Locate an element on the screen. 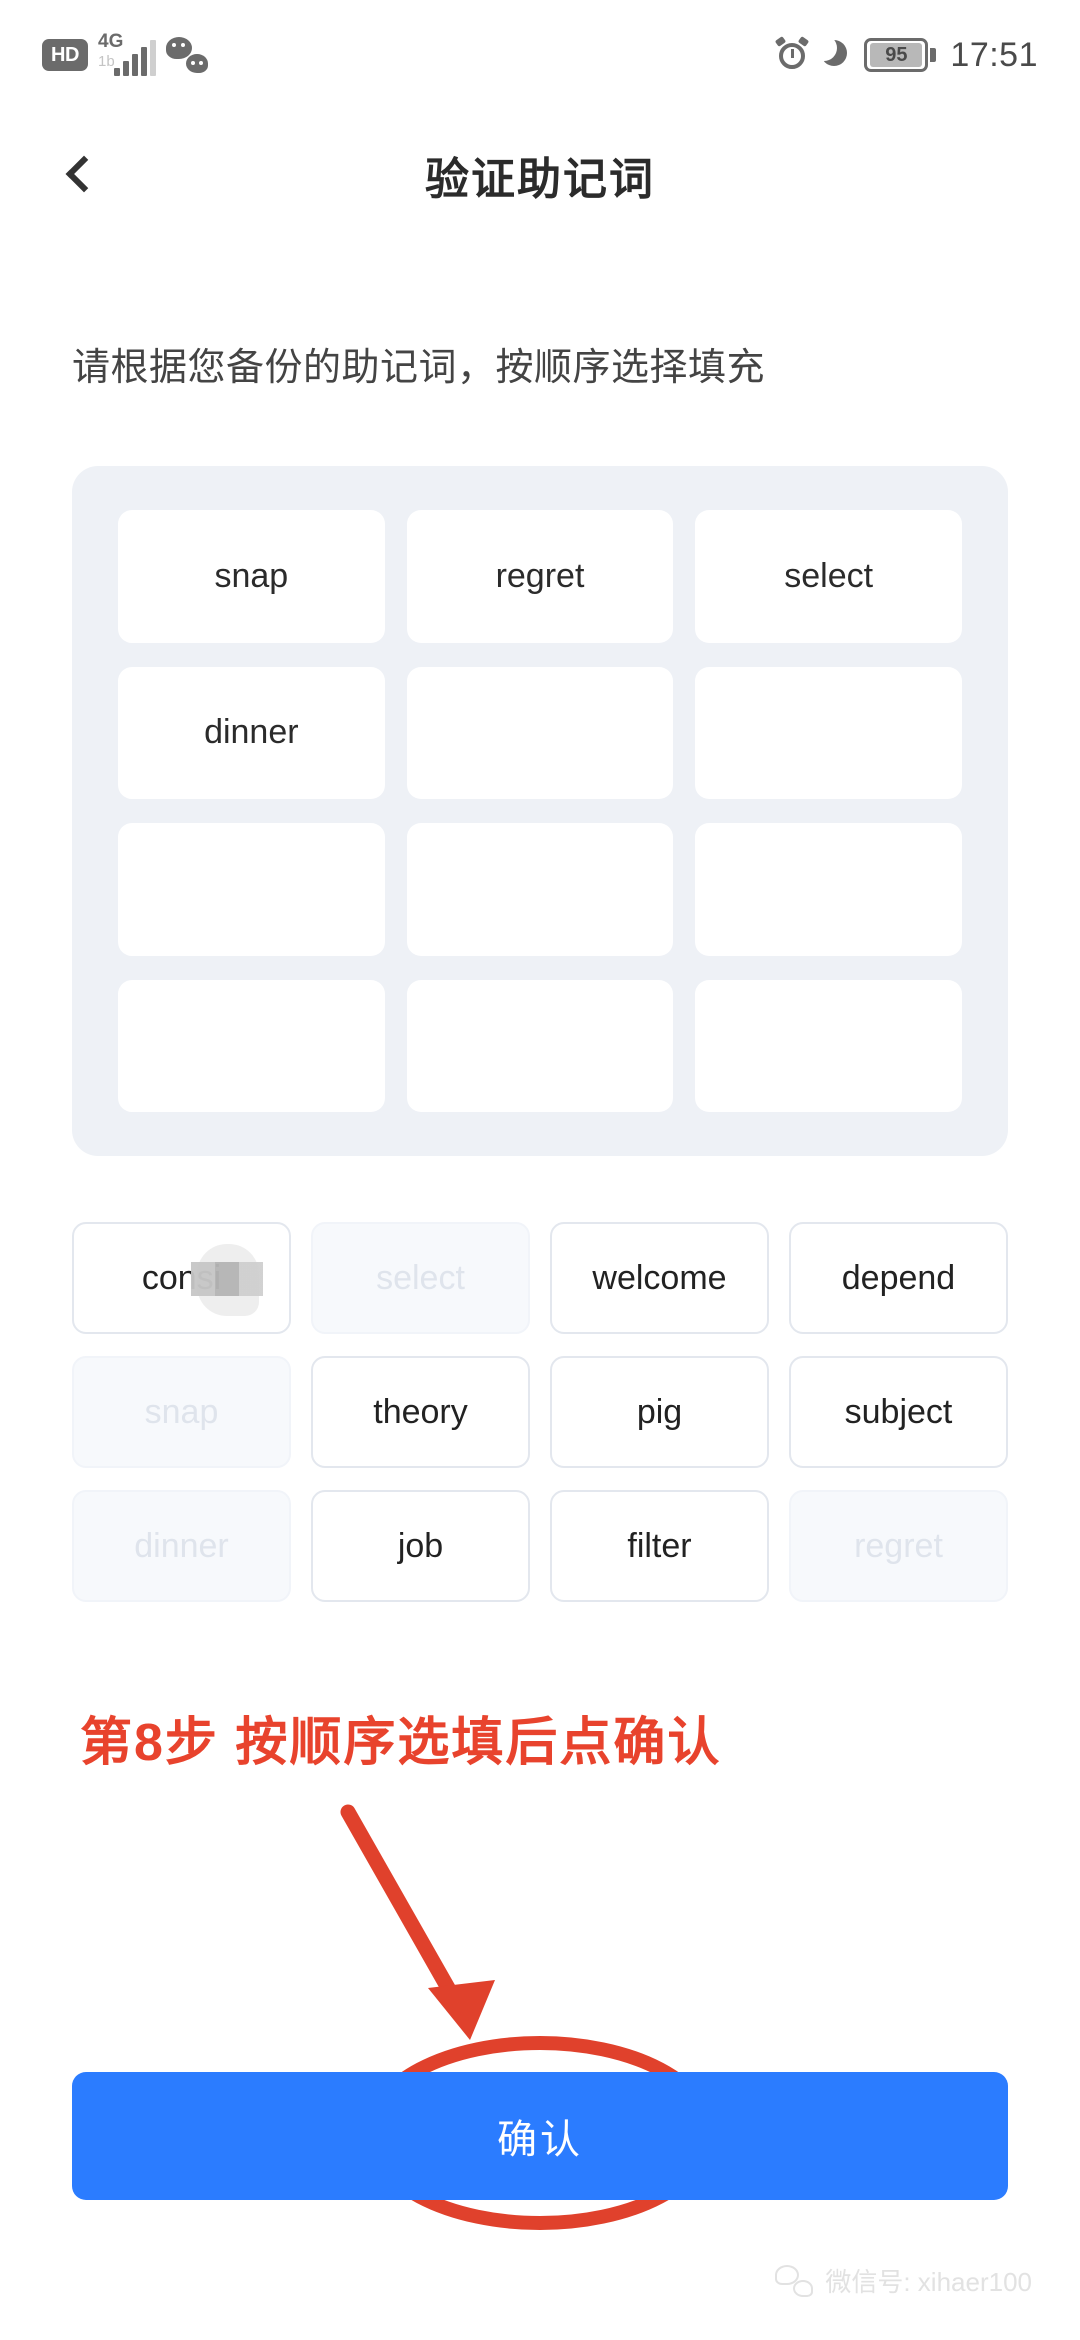  word-chip: depend is located at coordinates (898, 1278).